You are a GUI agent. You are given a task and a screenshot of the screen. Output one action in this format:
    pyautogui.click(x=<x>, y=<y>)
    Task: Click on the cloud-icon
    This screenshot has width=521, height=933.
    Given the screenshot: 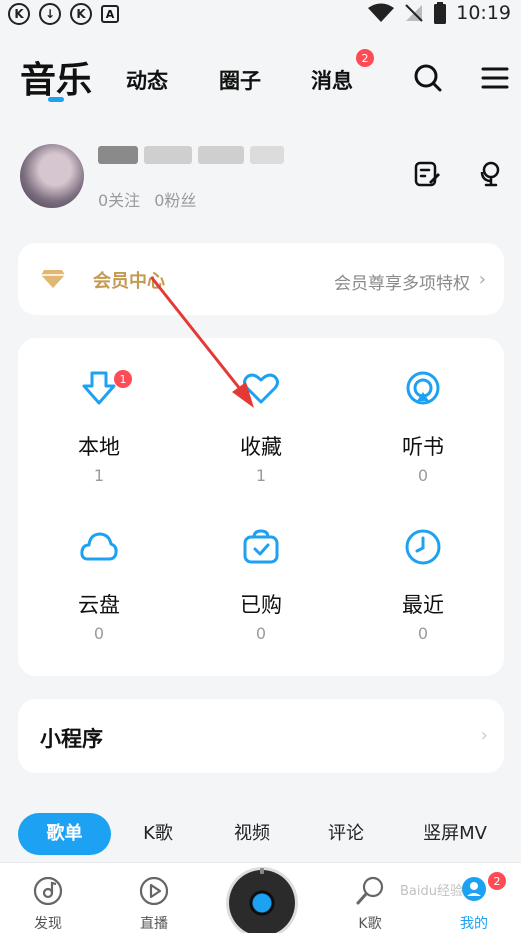 What is the action you would take?
    pyautogui.click(x=99, y=546)
    